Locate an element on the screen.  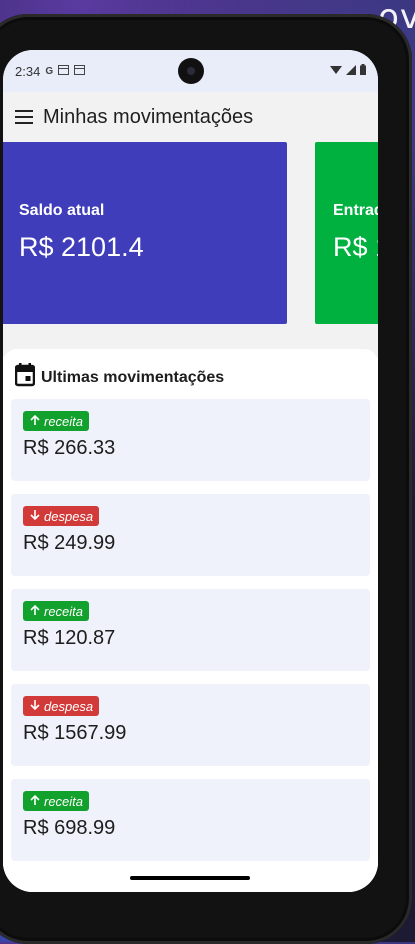
income-card: Entrad R$ 1 is located at coordinates (346, 233).